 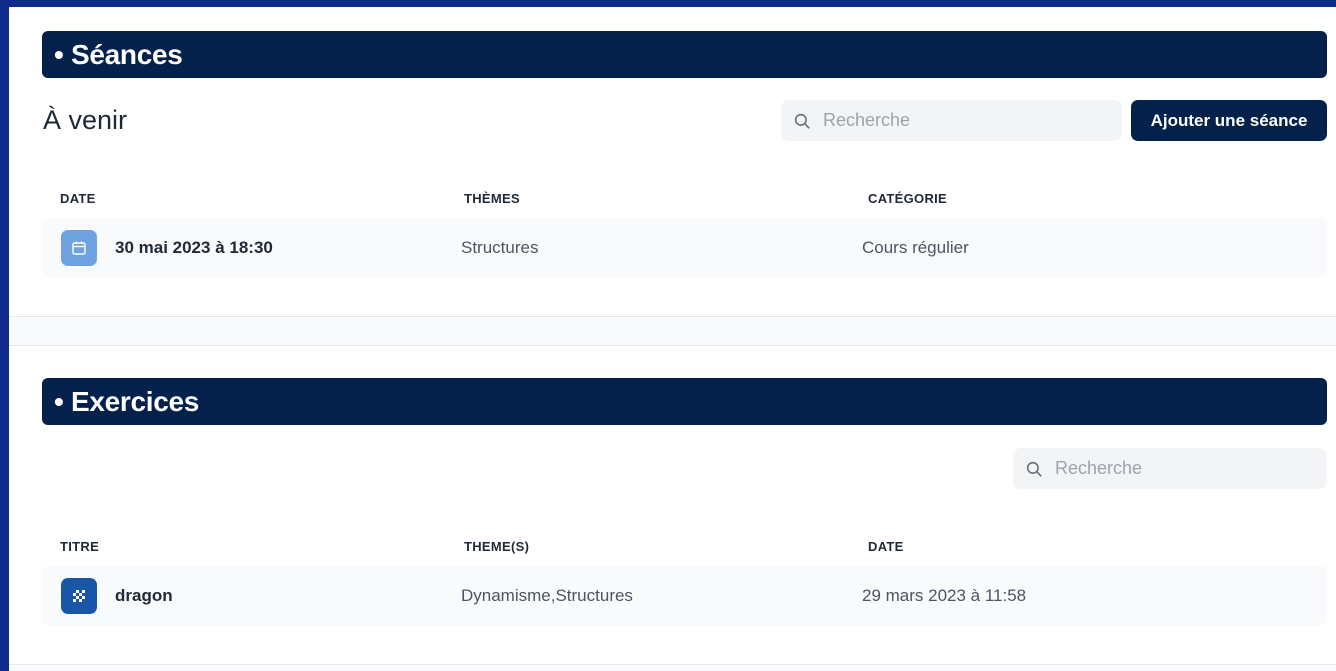 What do you see at coordinates (944, 595) in the screenshot?
I see `exercise-date: 29 mars 2023 à 11:58` at bounding box center [944, 595].